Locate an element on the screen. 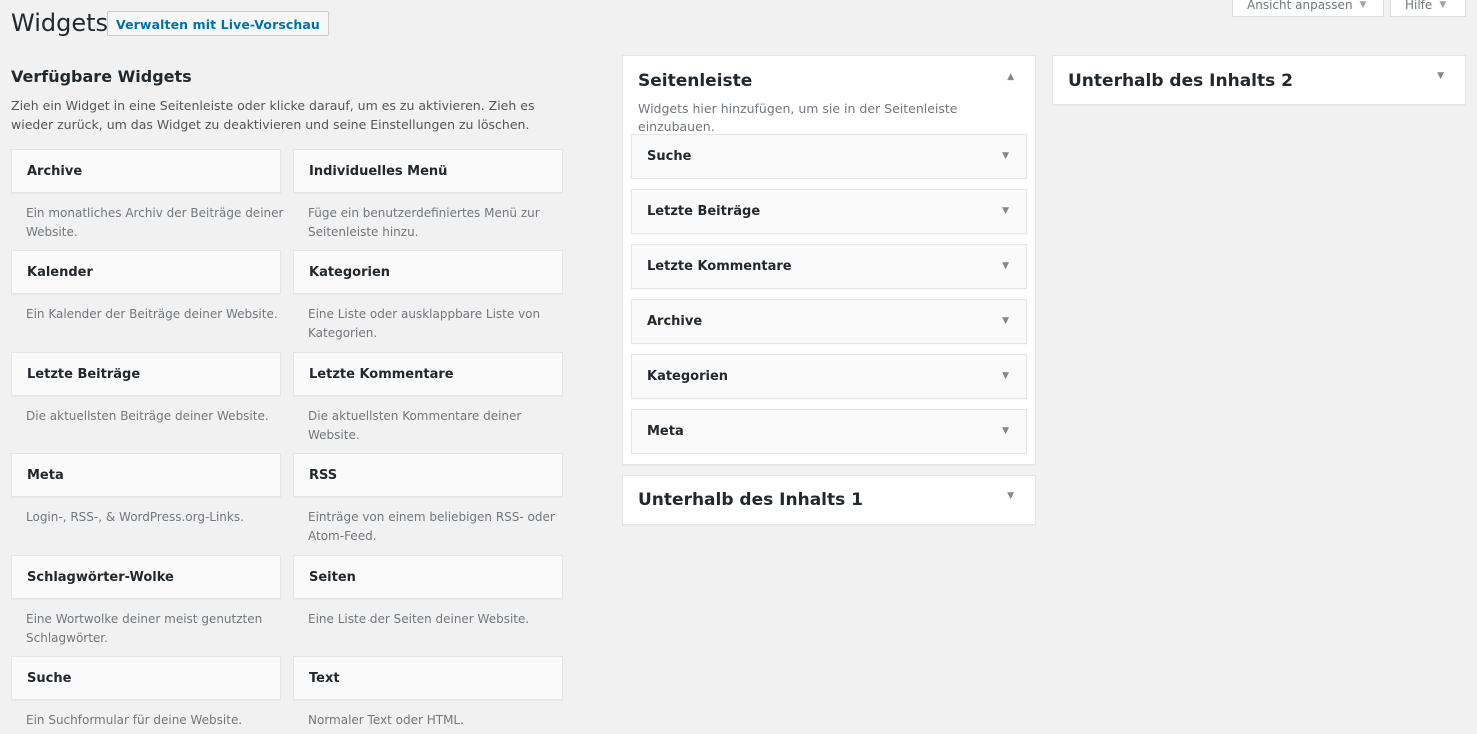 This screenshot has width=1477, height=734. widget-card: Kategorien is located at coordinates (428, 272).